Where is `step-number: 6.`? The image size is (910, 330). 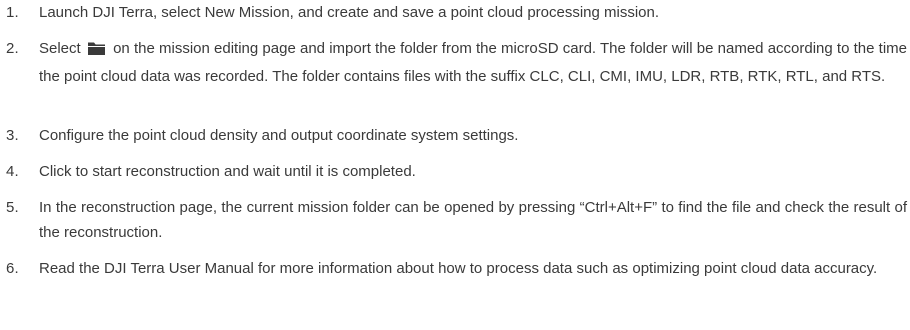
step-number: 6. is located at coordinates (12, 268).